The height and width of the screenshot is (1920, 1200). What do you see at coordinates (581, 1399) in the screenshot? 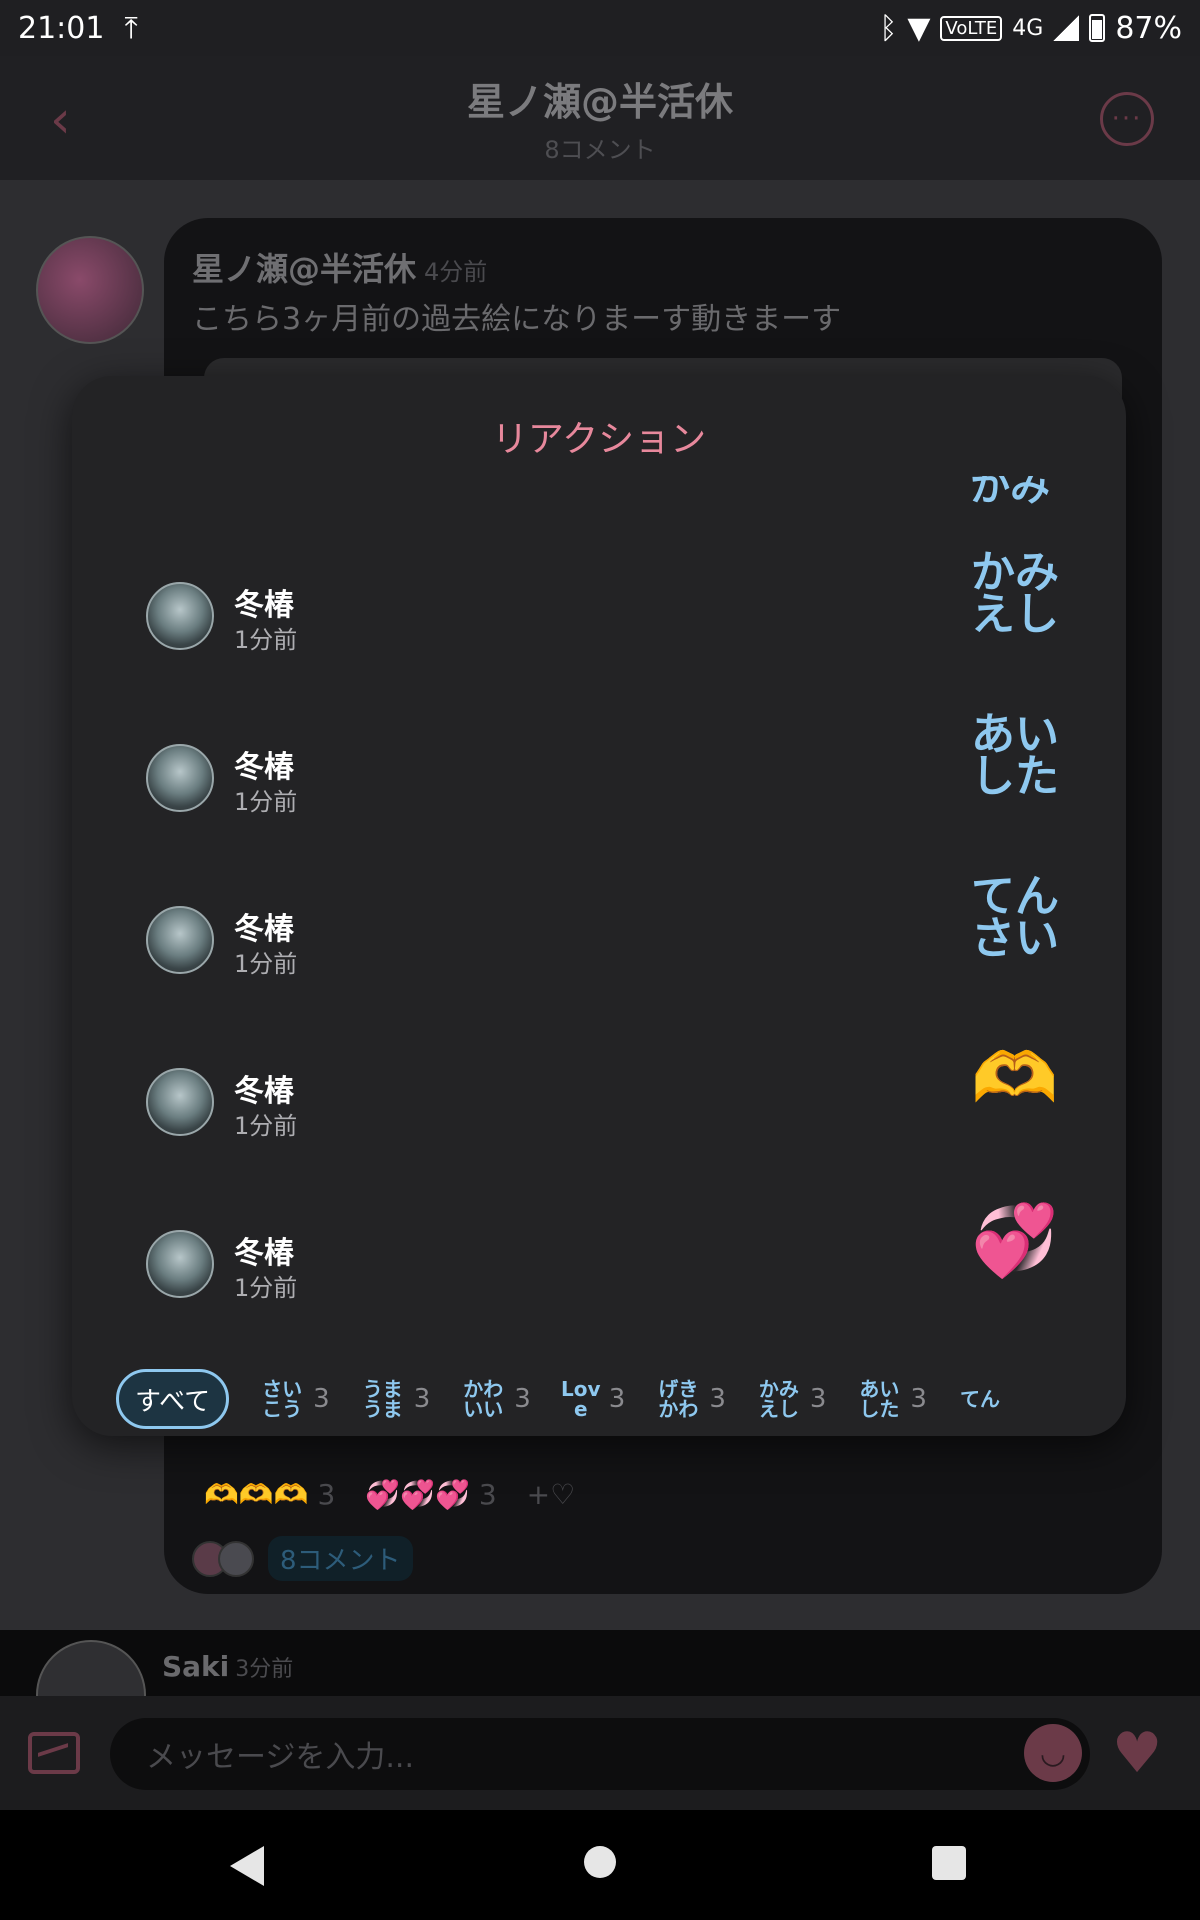
I see `tab-label: Love` at bounding box center [581, 1399].